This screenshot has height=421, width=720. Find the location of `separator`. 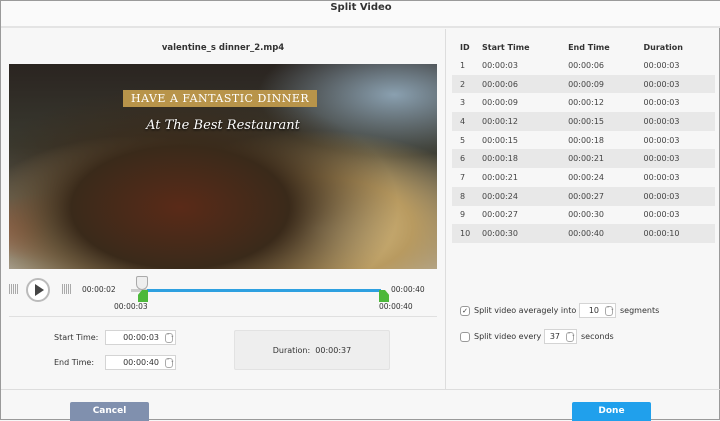

separator is located at coordinates (223, 316).